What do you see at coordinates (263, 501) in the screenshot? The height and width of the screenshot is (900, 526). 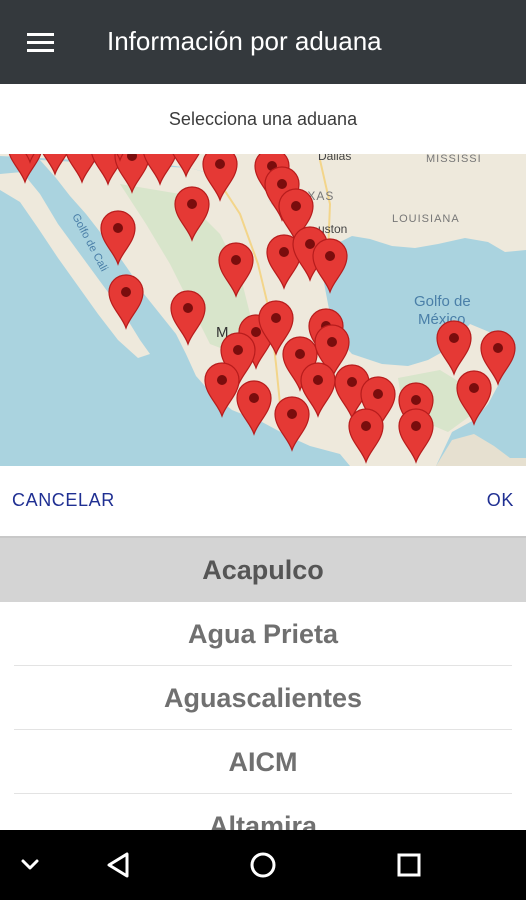 I see `dialog-actions: CANCELAR OK` at bounding box center [263, 501].